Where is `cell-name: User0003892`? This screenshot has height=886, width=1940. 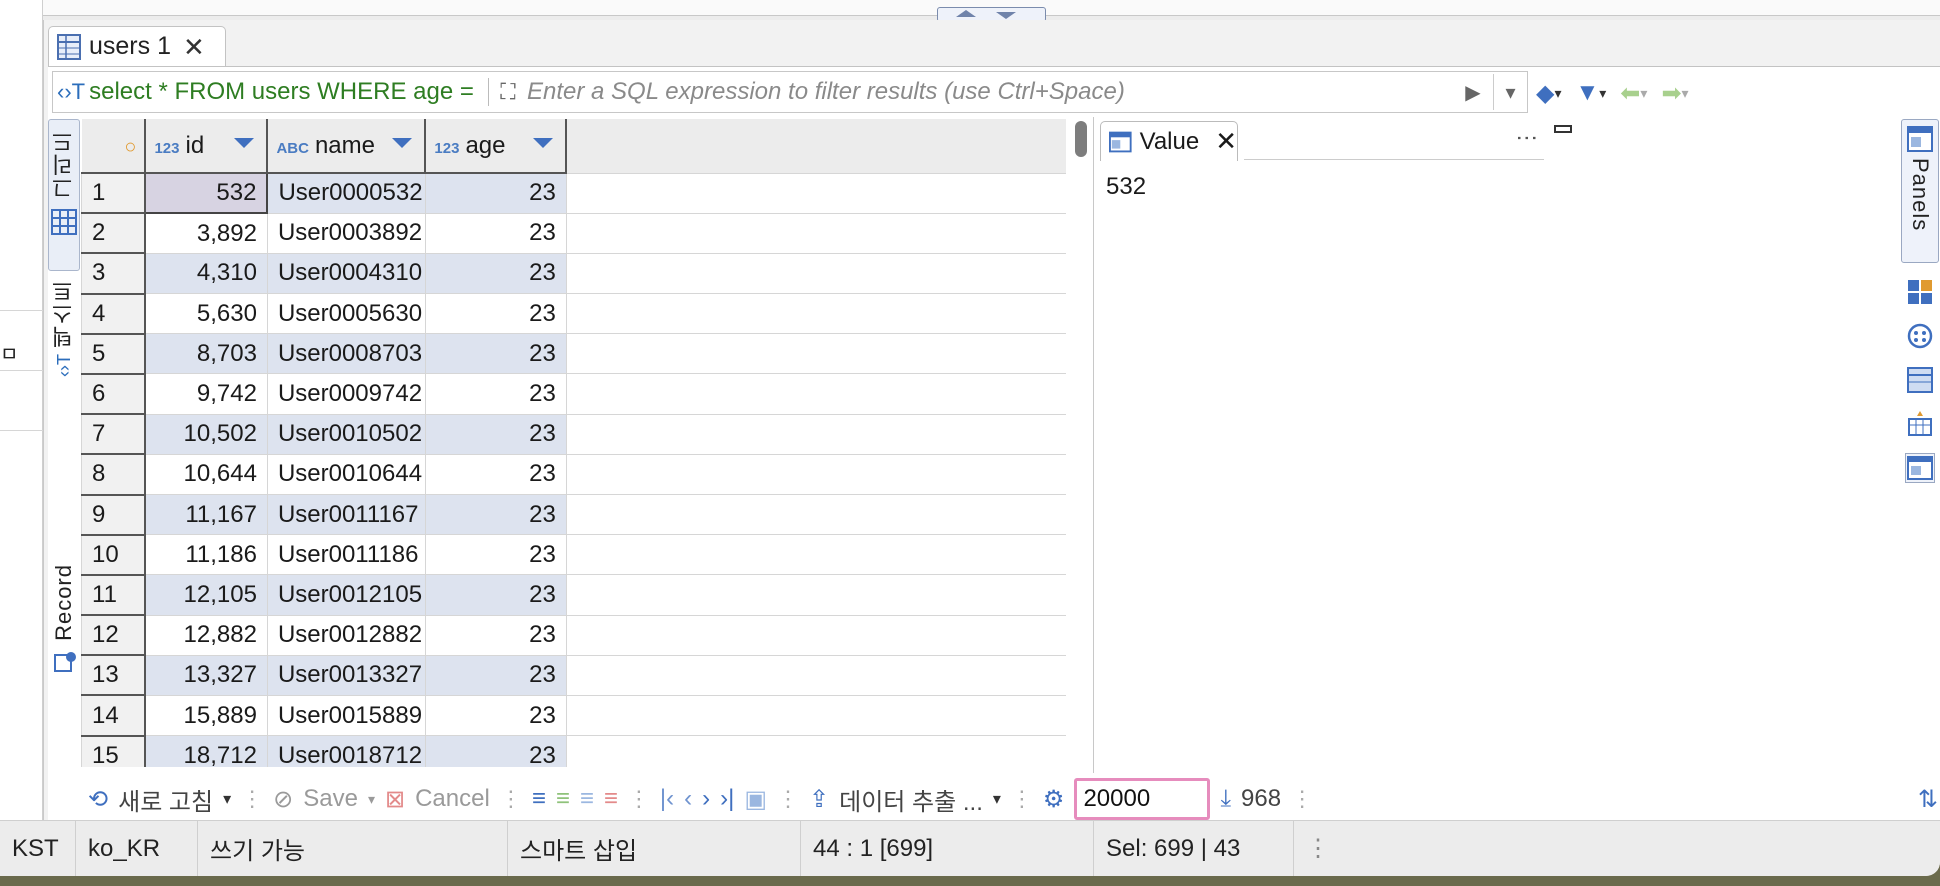
cell-name: User0003892 is located at coordinates (346, 233).